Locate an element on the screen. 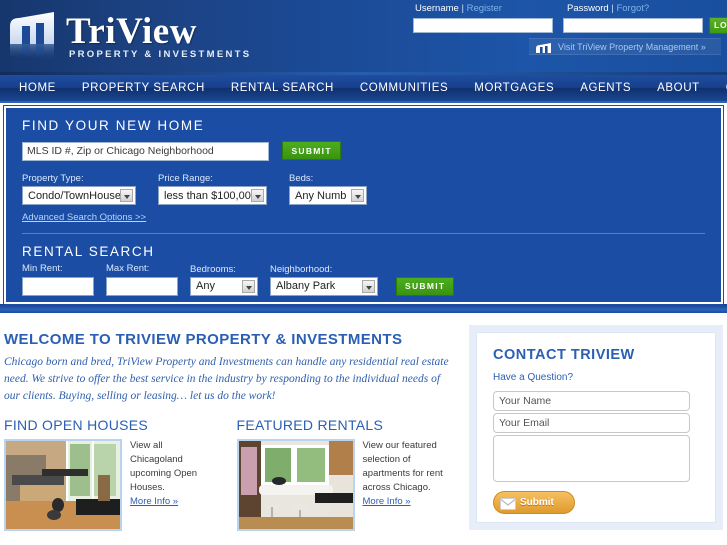 The height and width of the screenshot is (545, 727). contact-name-input is located at coordinates (591, 401).